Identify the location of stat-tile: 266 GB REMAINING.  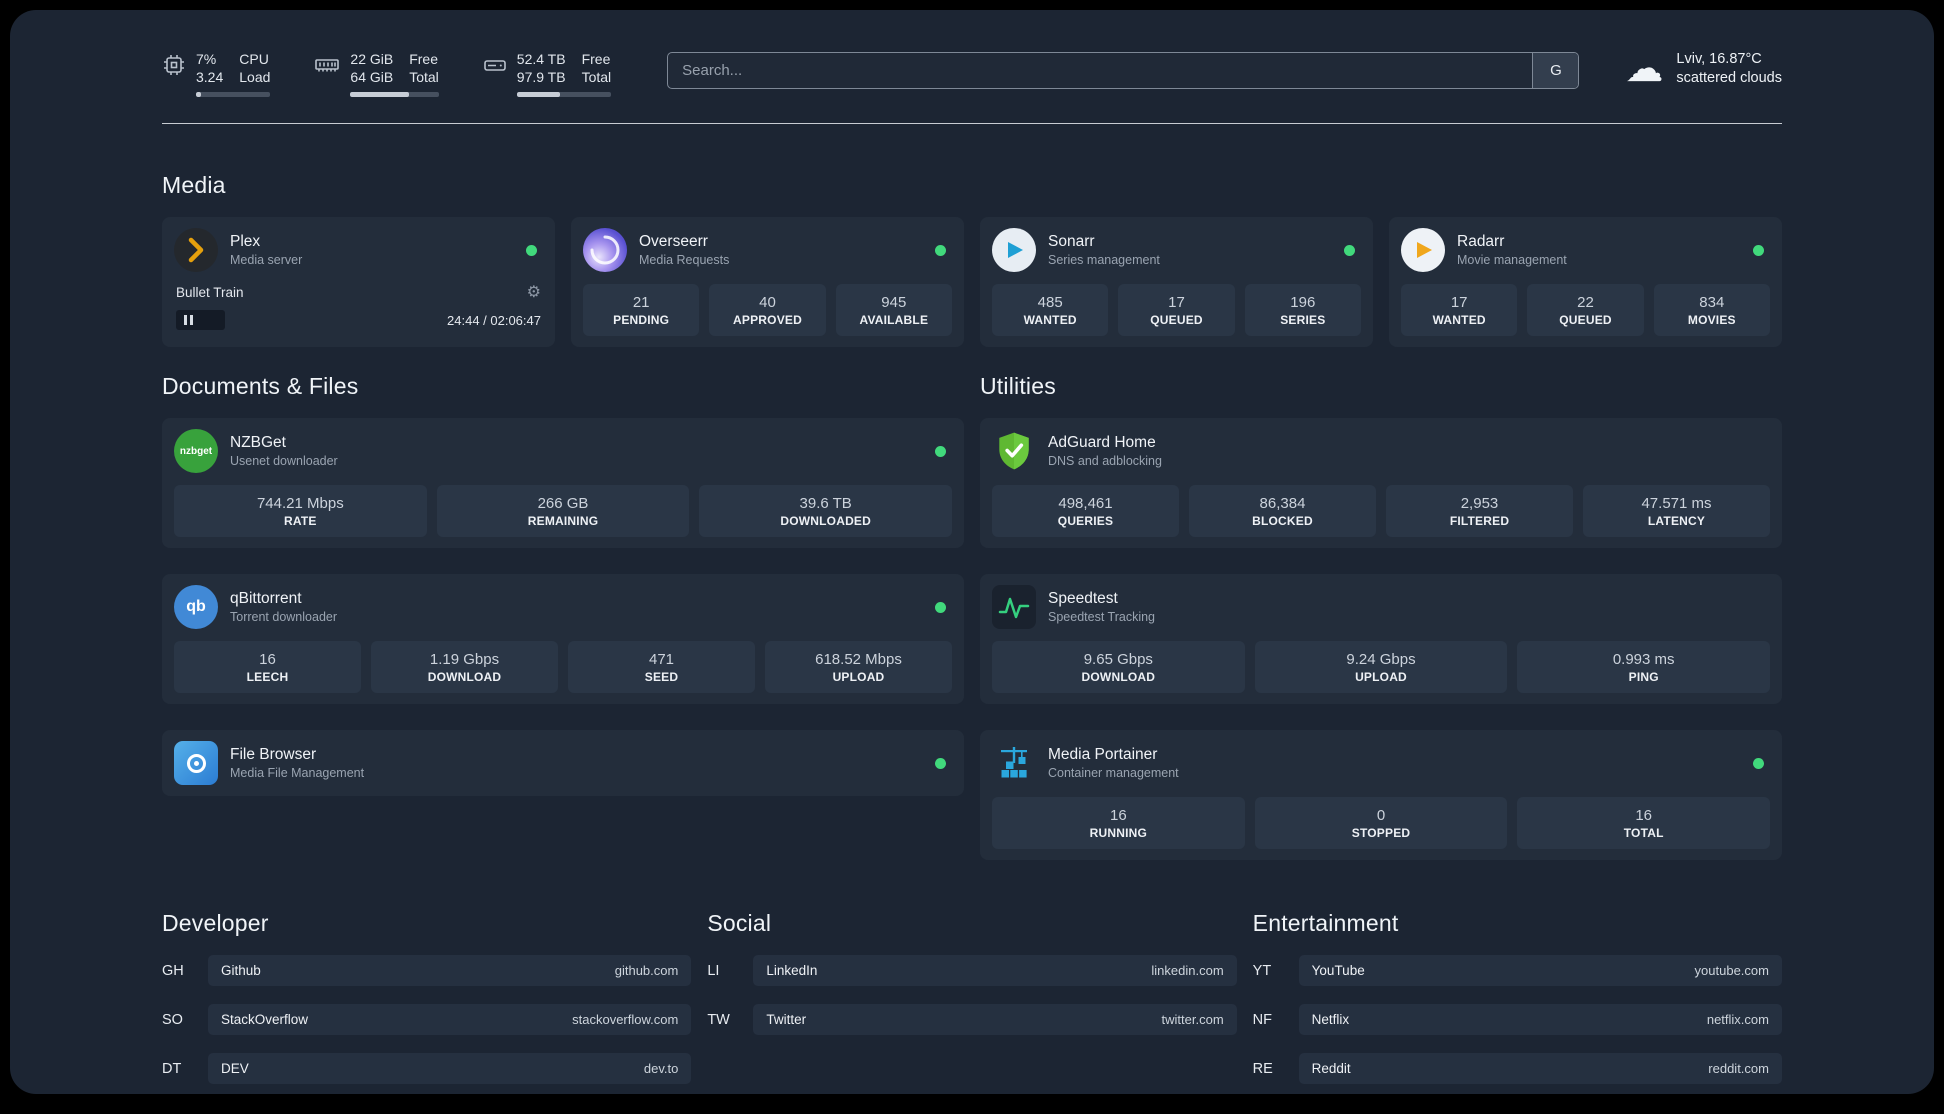
(563, 511).